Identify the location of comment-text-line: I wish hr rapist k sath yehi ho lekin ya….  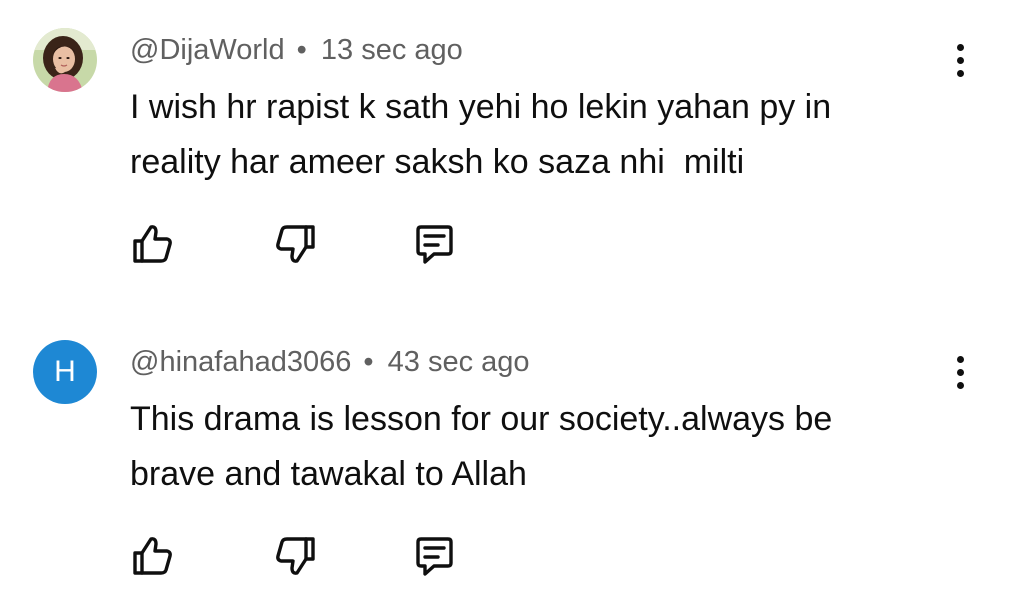
(481, 107).